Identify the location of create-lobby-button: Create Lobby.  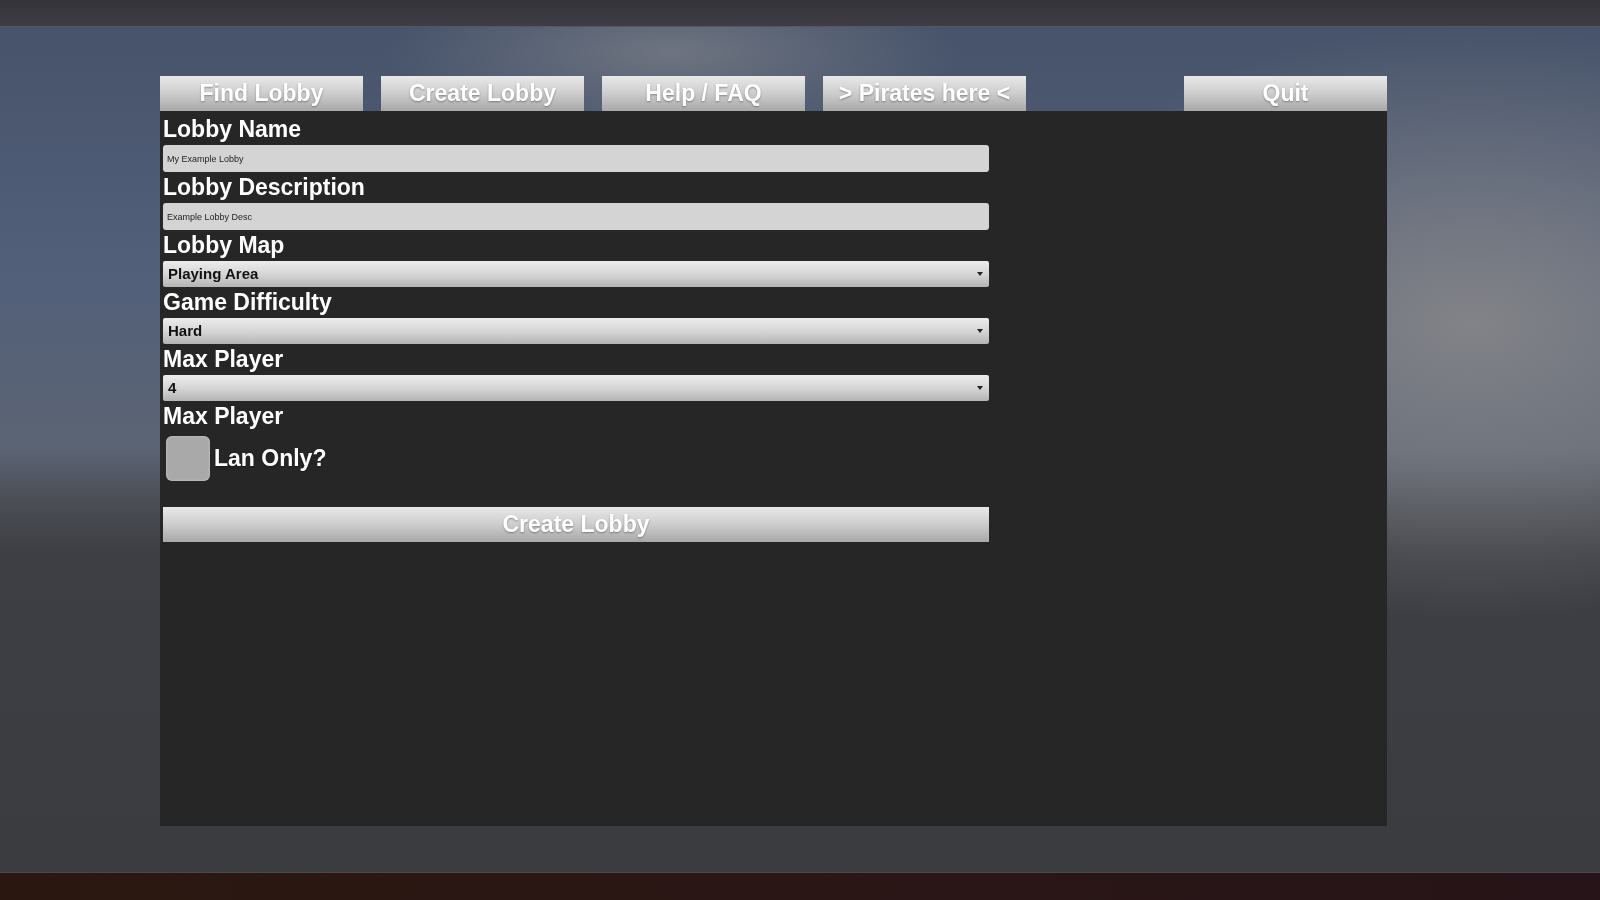
(576, 524).